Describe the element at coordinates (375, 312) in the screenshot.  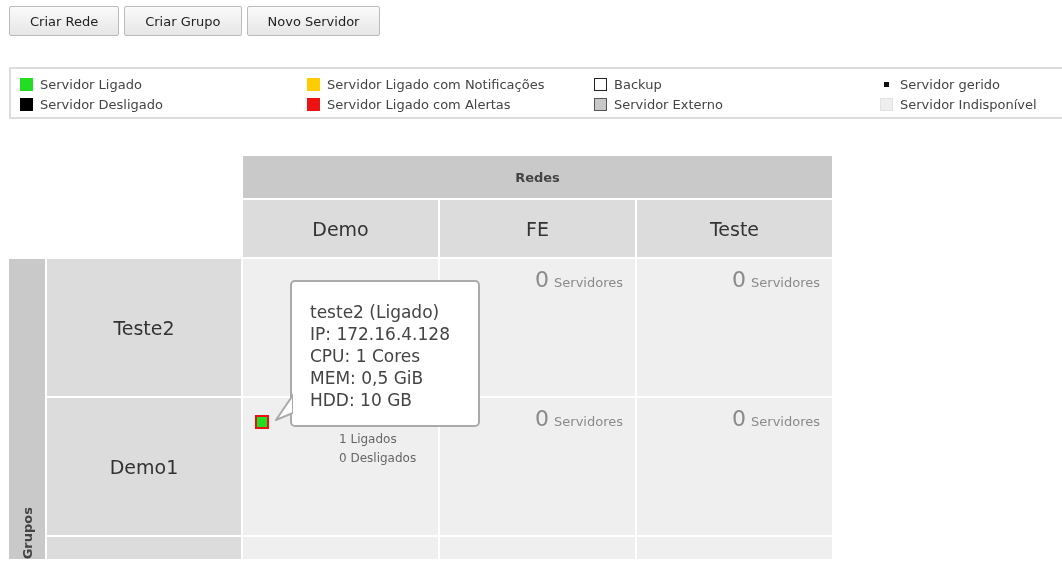
I see `tooltip-text: teste2 (Ligado)` at that location.